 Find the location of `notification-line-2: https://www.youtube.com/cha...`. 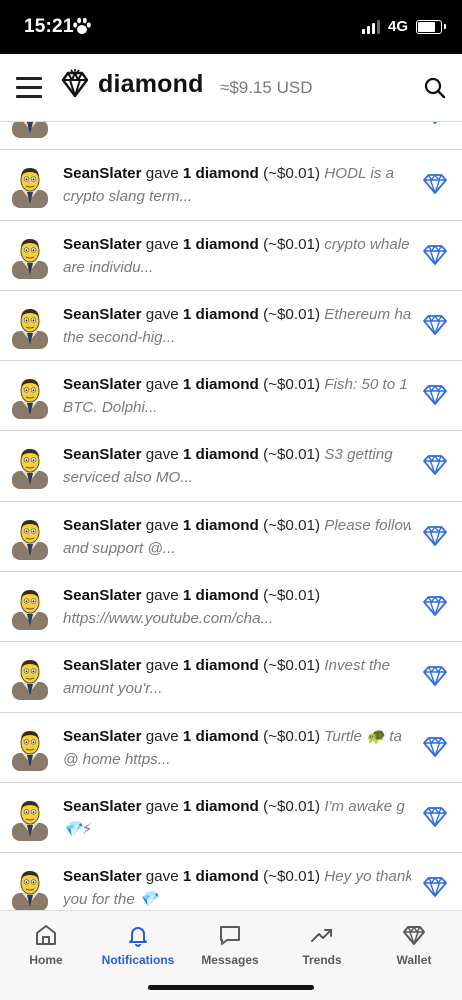

notification-line-2: https://www.youtube.com/cha... is located at coordinates (168, 619).